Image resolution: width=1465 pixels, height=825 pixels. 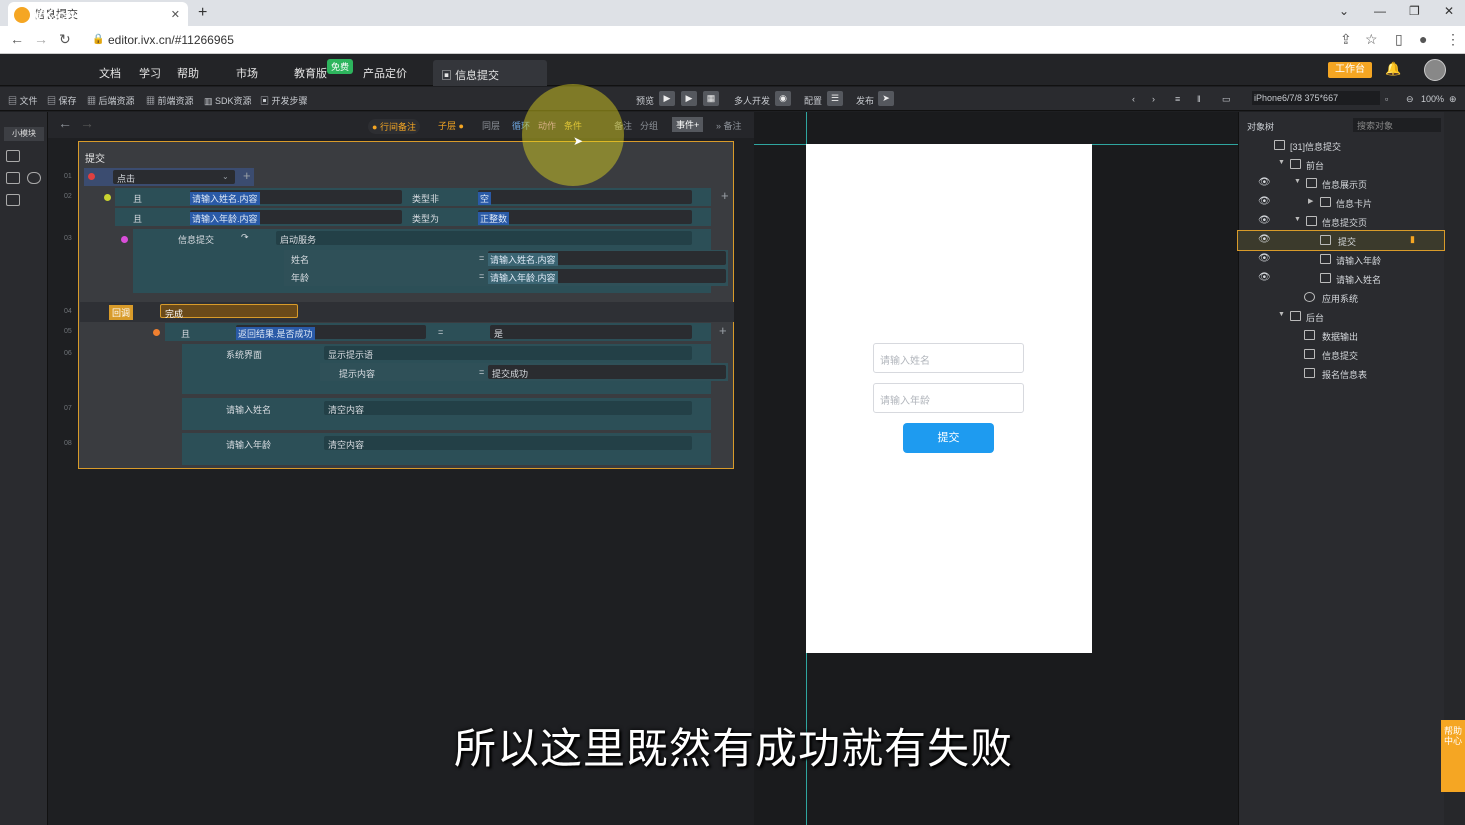 What do you see at coordinates (110, 73) in the screenshot?
I see `menu-docs: 文档` at bounding box center [110, 73].